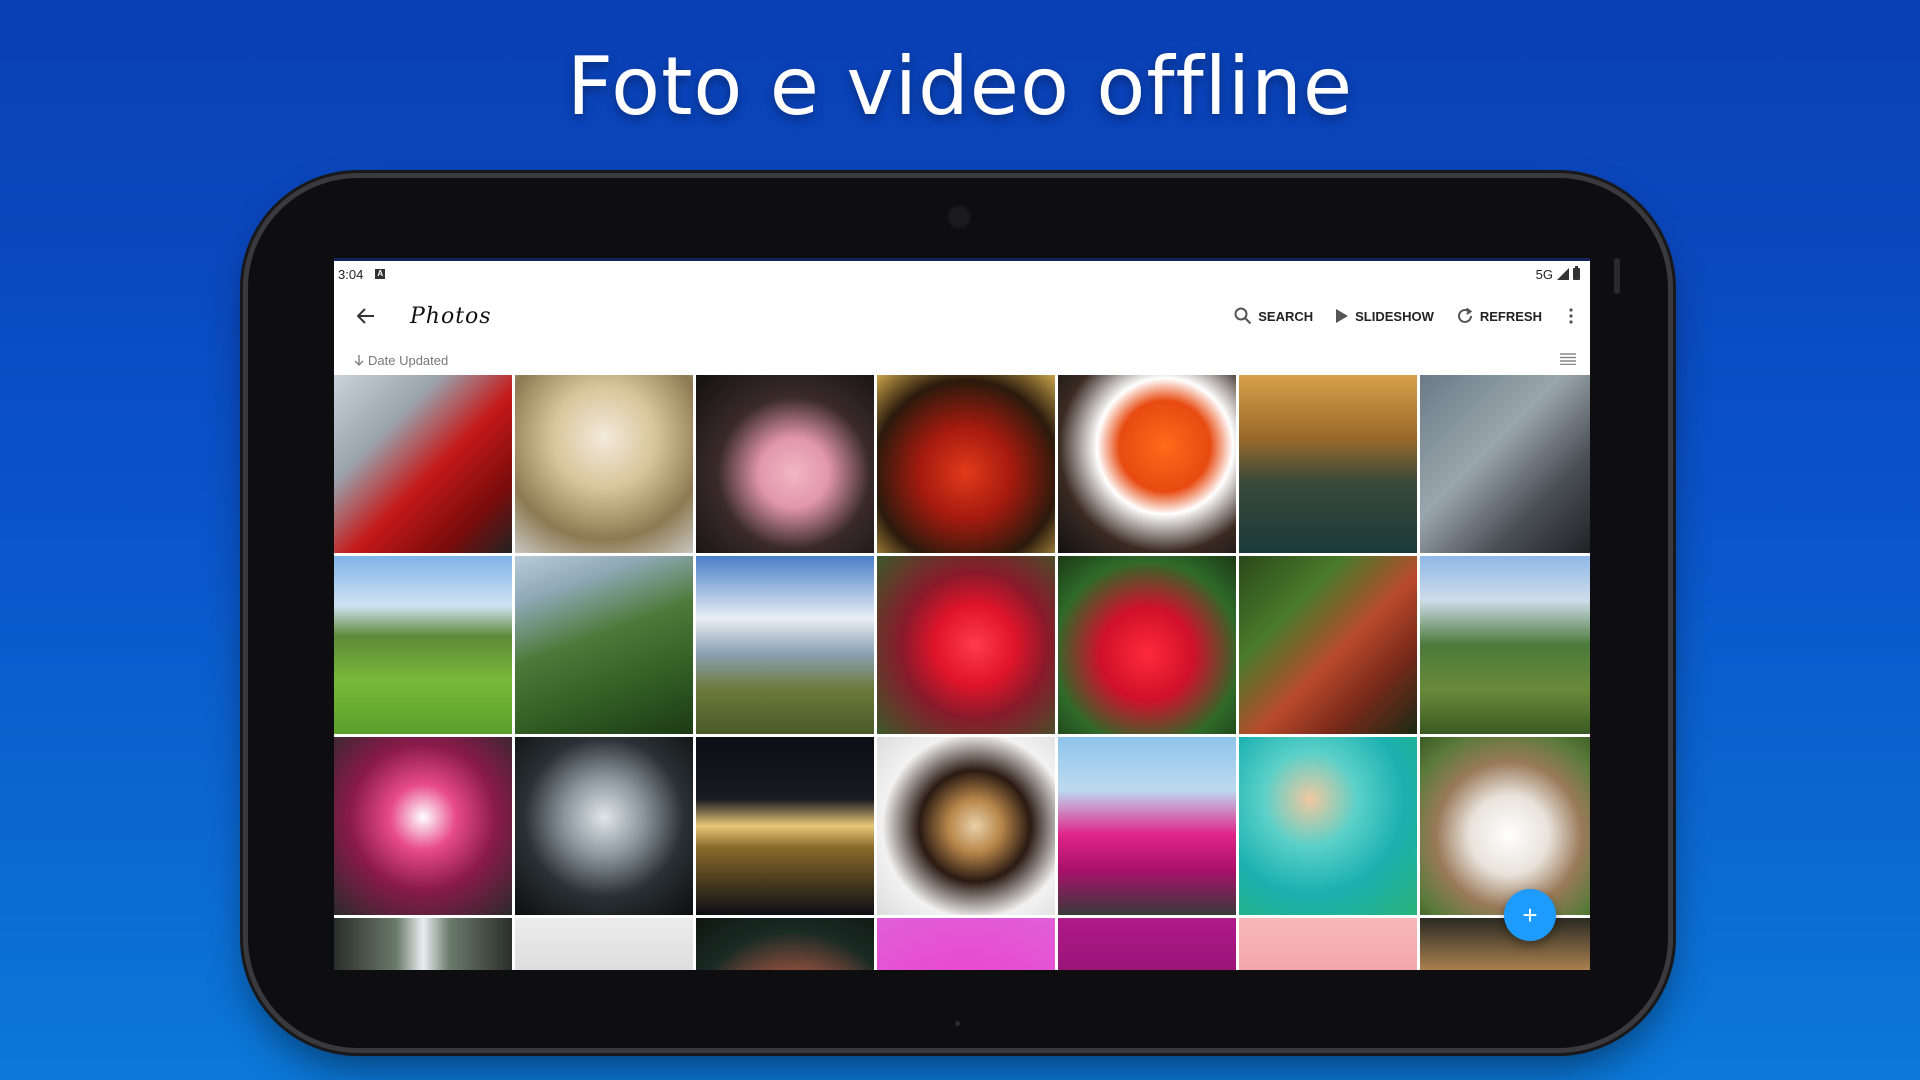 The image size is (1920, 1080). I want to click on slideshow-label: SLIDESHOW, so click(1394, 316).